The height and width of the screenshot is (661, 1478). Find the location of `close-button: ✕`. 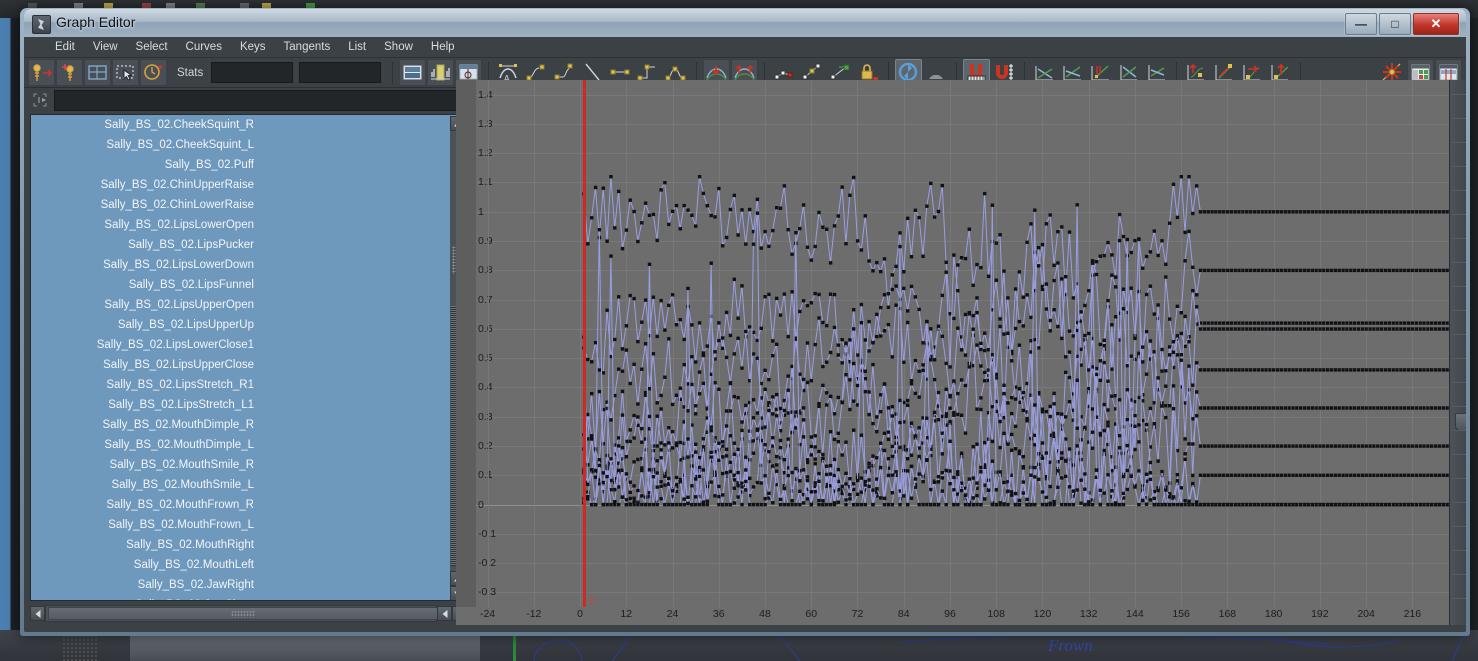

close-button: ✕ is located at coordinates (1436, 24).